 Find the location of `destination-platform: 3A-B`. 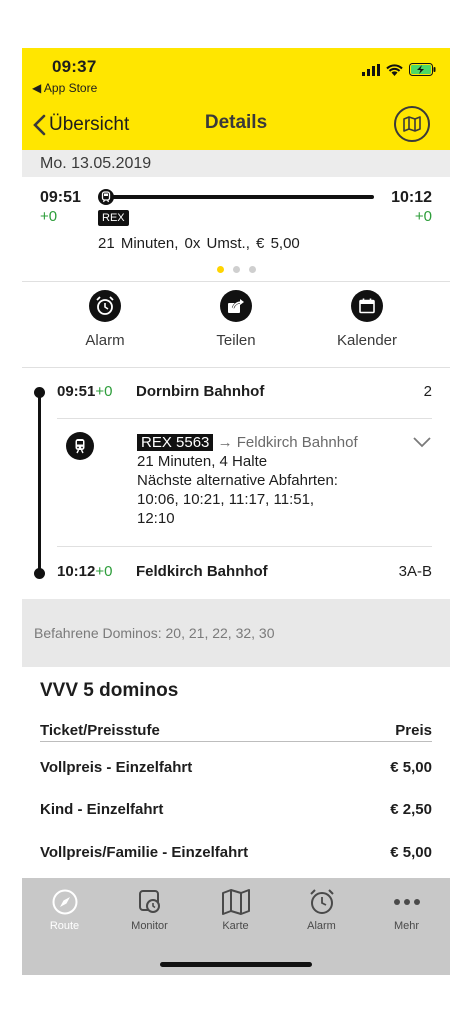

destination-platform: 3A-B is located at coordinates (415, 571).